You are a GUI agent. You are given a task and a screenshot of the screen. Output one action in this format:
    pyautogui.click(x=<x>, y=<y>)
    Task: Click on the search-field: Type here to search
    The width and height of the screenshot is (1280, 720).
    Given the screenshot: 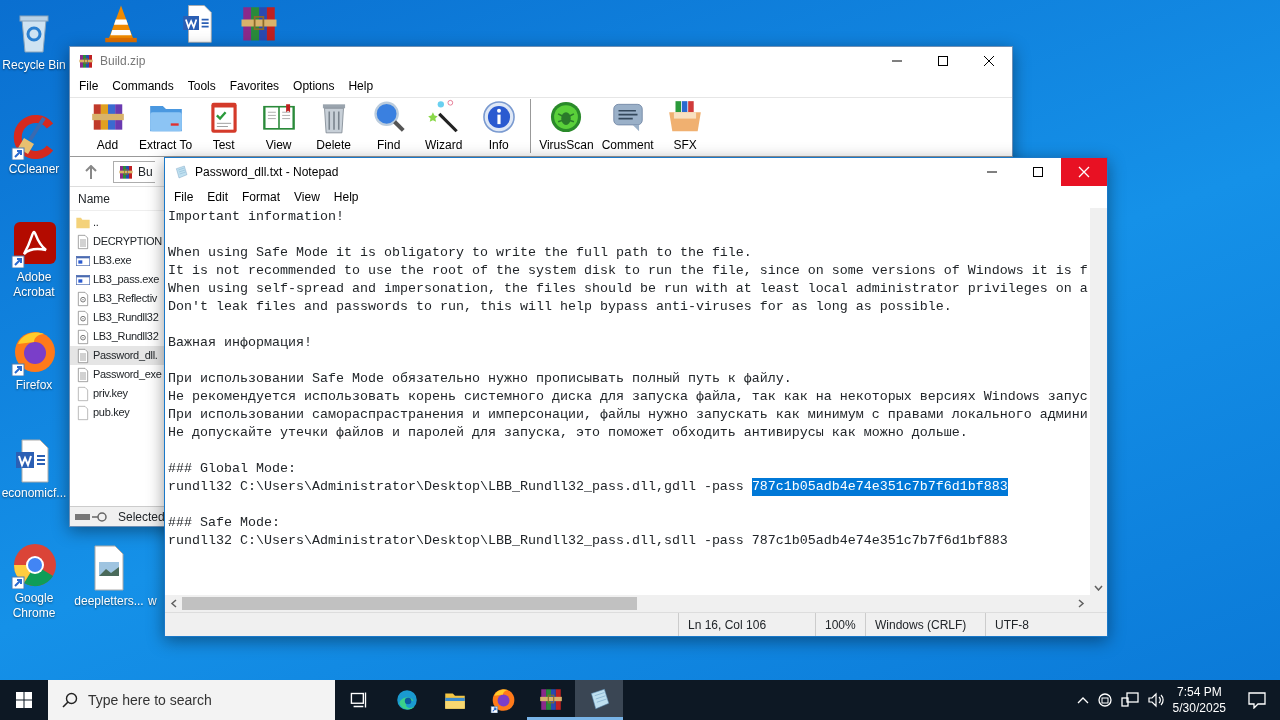 What is the action you would take?
    pyautogui.click(x=191, y=700)
    